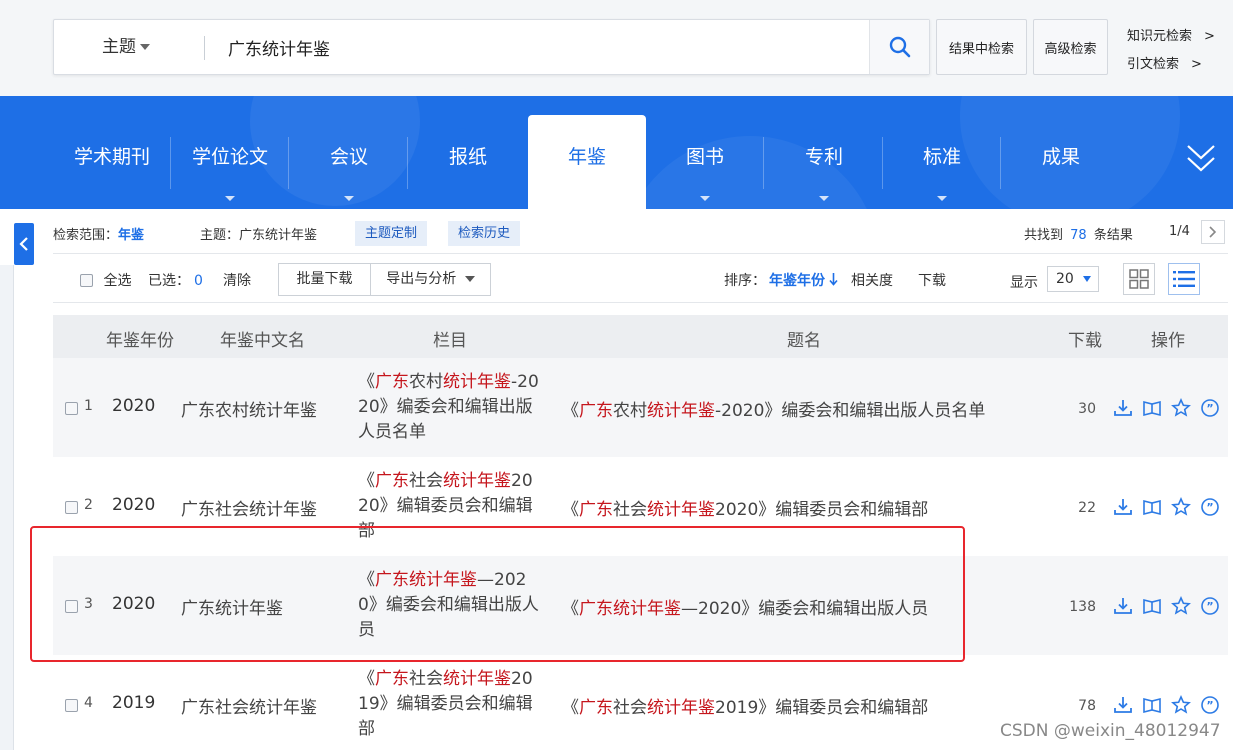 The image size is (1233, 750). I want to click on row-number: 4, so click(88, 703).